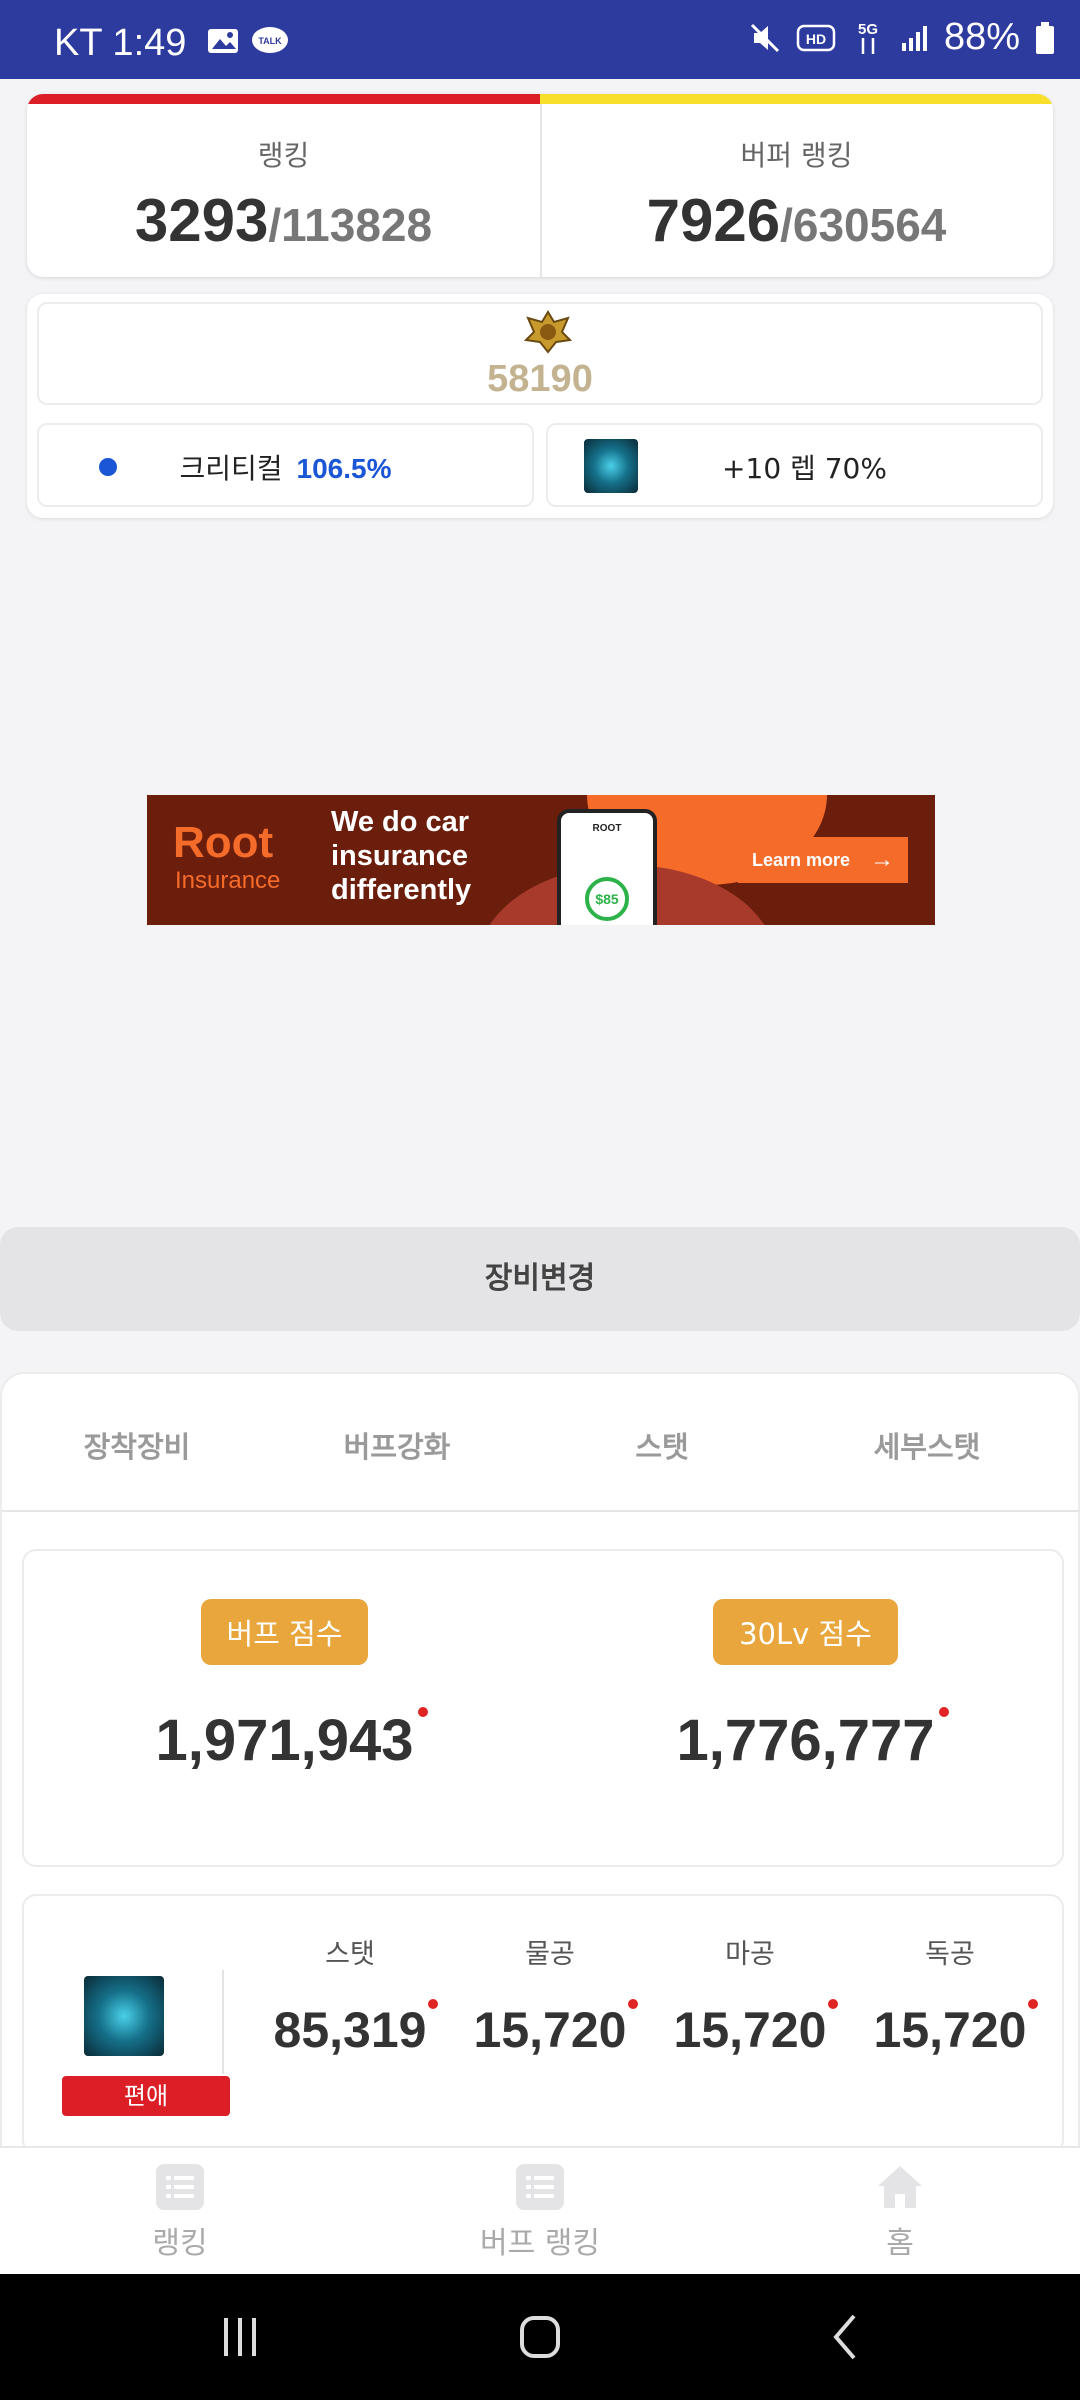 This screenshot has width=1080, height=2400. I want to click on home-button-icon, so click(540, 2337).